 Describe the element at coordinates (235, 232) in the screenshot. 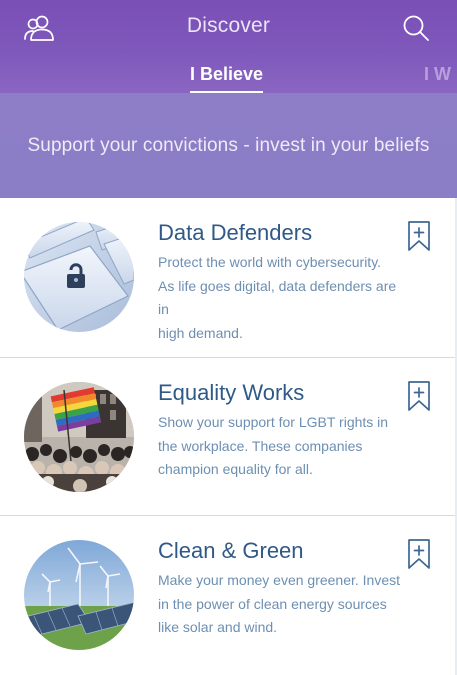

I see `theme-title: Data Defenders` at that location.